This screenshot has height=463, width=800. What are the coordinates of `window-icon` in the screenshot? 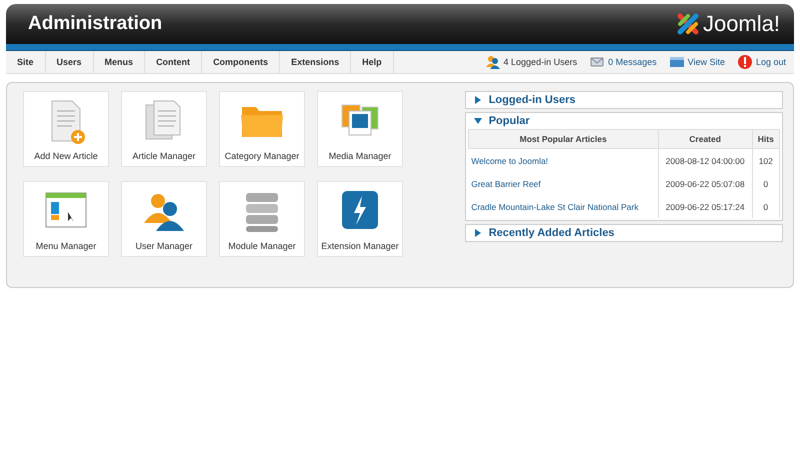 It's located at (676, 62).